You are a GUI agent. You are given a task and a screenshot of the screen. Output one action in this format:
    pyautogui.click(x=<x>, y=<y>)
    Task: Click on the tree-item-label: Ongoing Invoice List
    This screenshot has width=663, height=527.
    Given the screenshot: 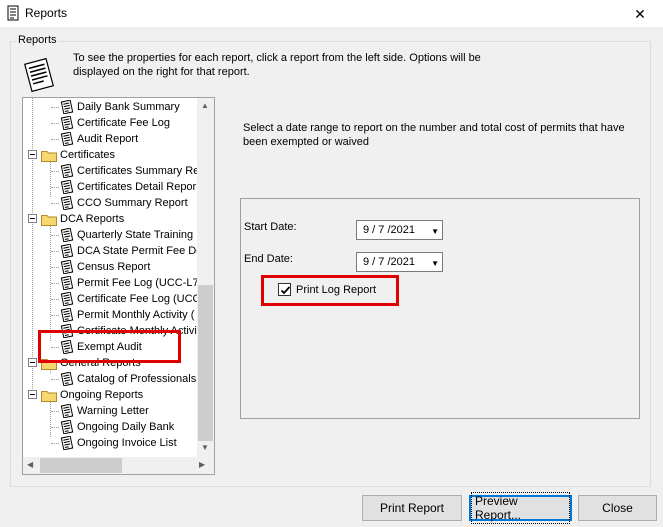 What is the action you would take?
    pyautogui.click(x=127, y=443)
    